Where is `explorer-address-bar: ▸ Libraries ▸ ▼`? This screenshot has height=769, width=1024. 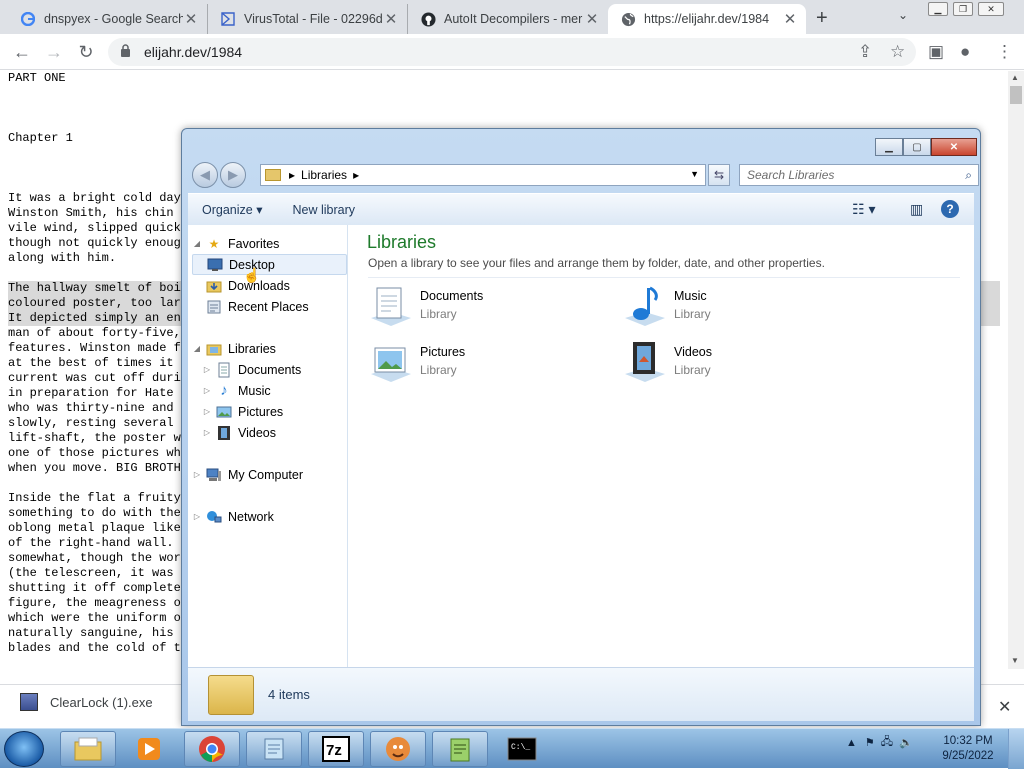 explorer-address-bar: ▸ Libraries ▸ ▼ is located at coordinates (483, 175).